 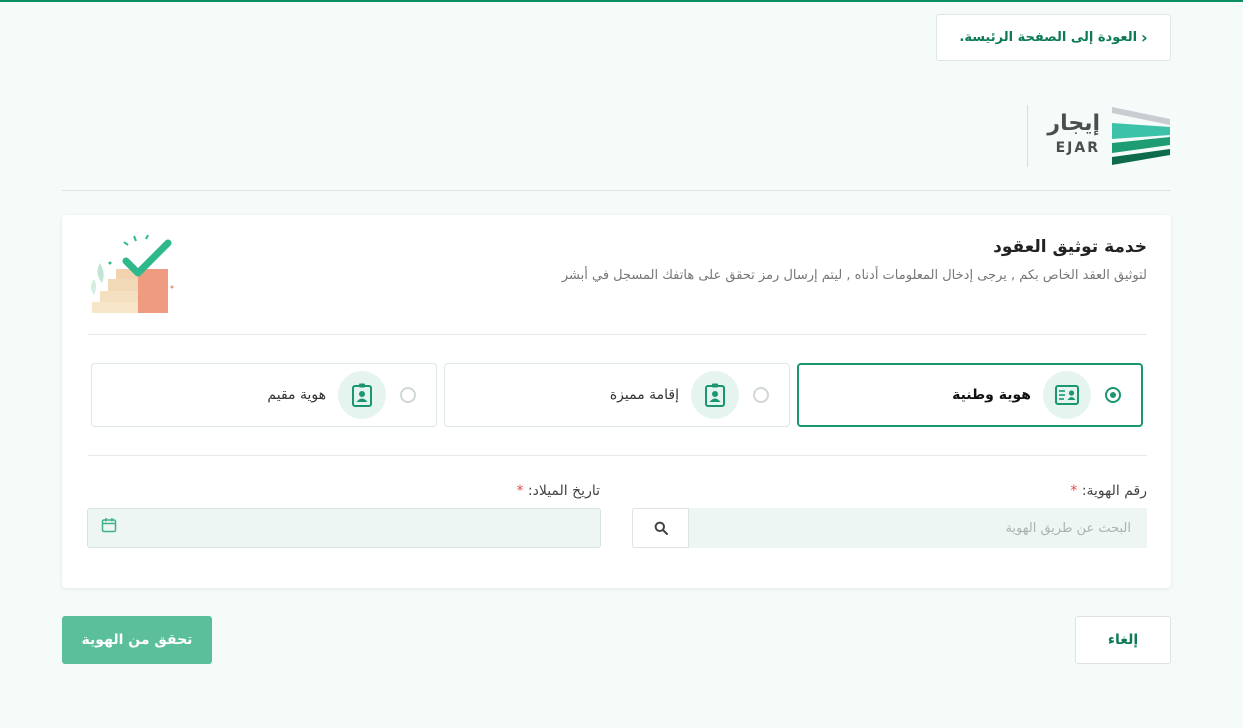 I want to click on id-number-label: رقم الهوية: *, so click(x=1108, y=491).